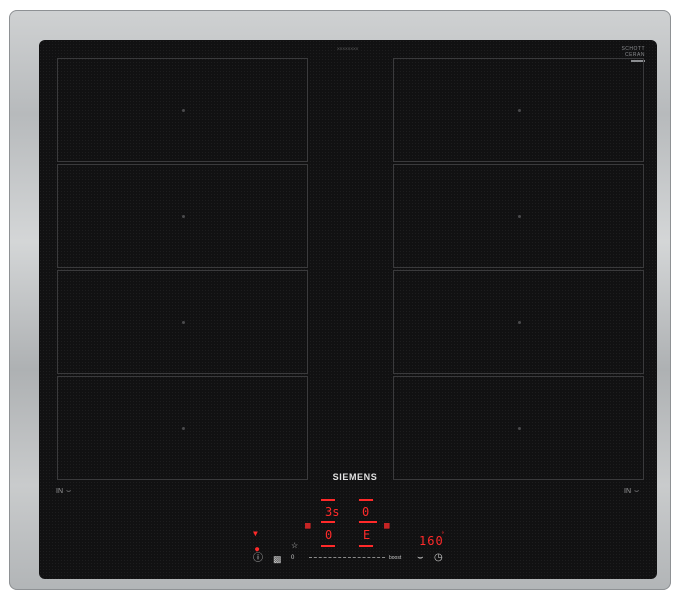 The image size is (680, 600). Describe the element at coordinates (348, 48) in the screenshot. I see `serial-marking: XXXXXXXX` at that location.